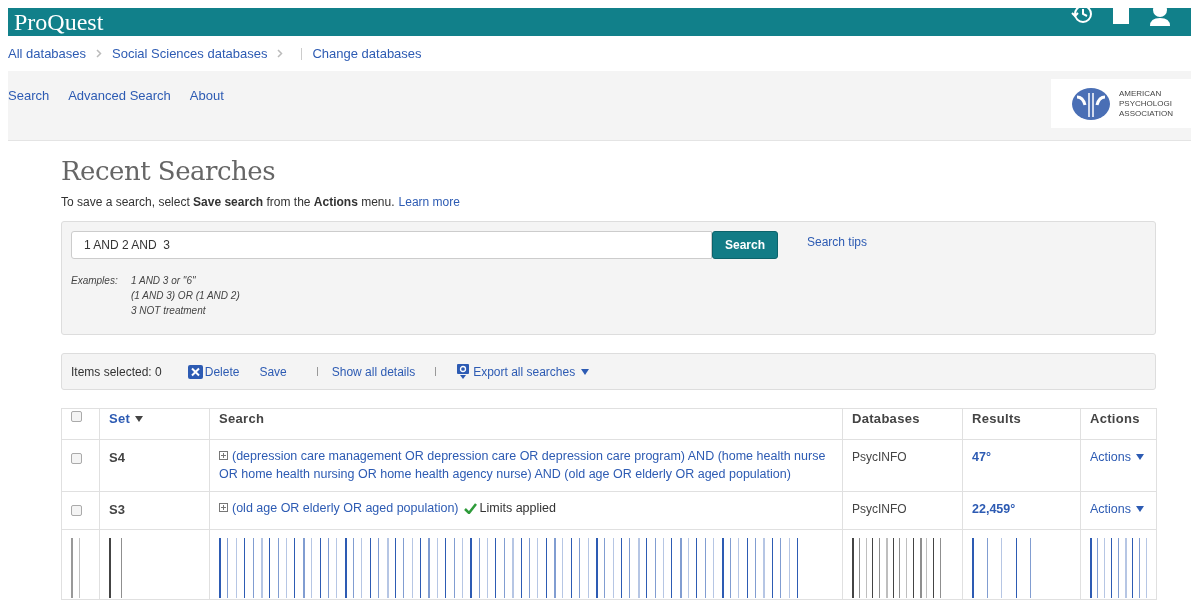 This screenshot has width=1191, height=604. Describe the element at coordinates (994, 509) in the screenshot. I see `results-link: 22,459°` at that location.